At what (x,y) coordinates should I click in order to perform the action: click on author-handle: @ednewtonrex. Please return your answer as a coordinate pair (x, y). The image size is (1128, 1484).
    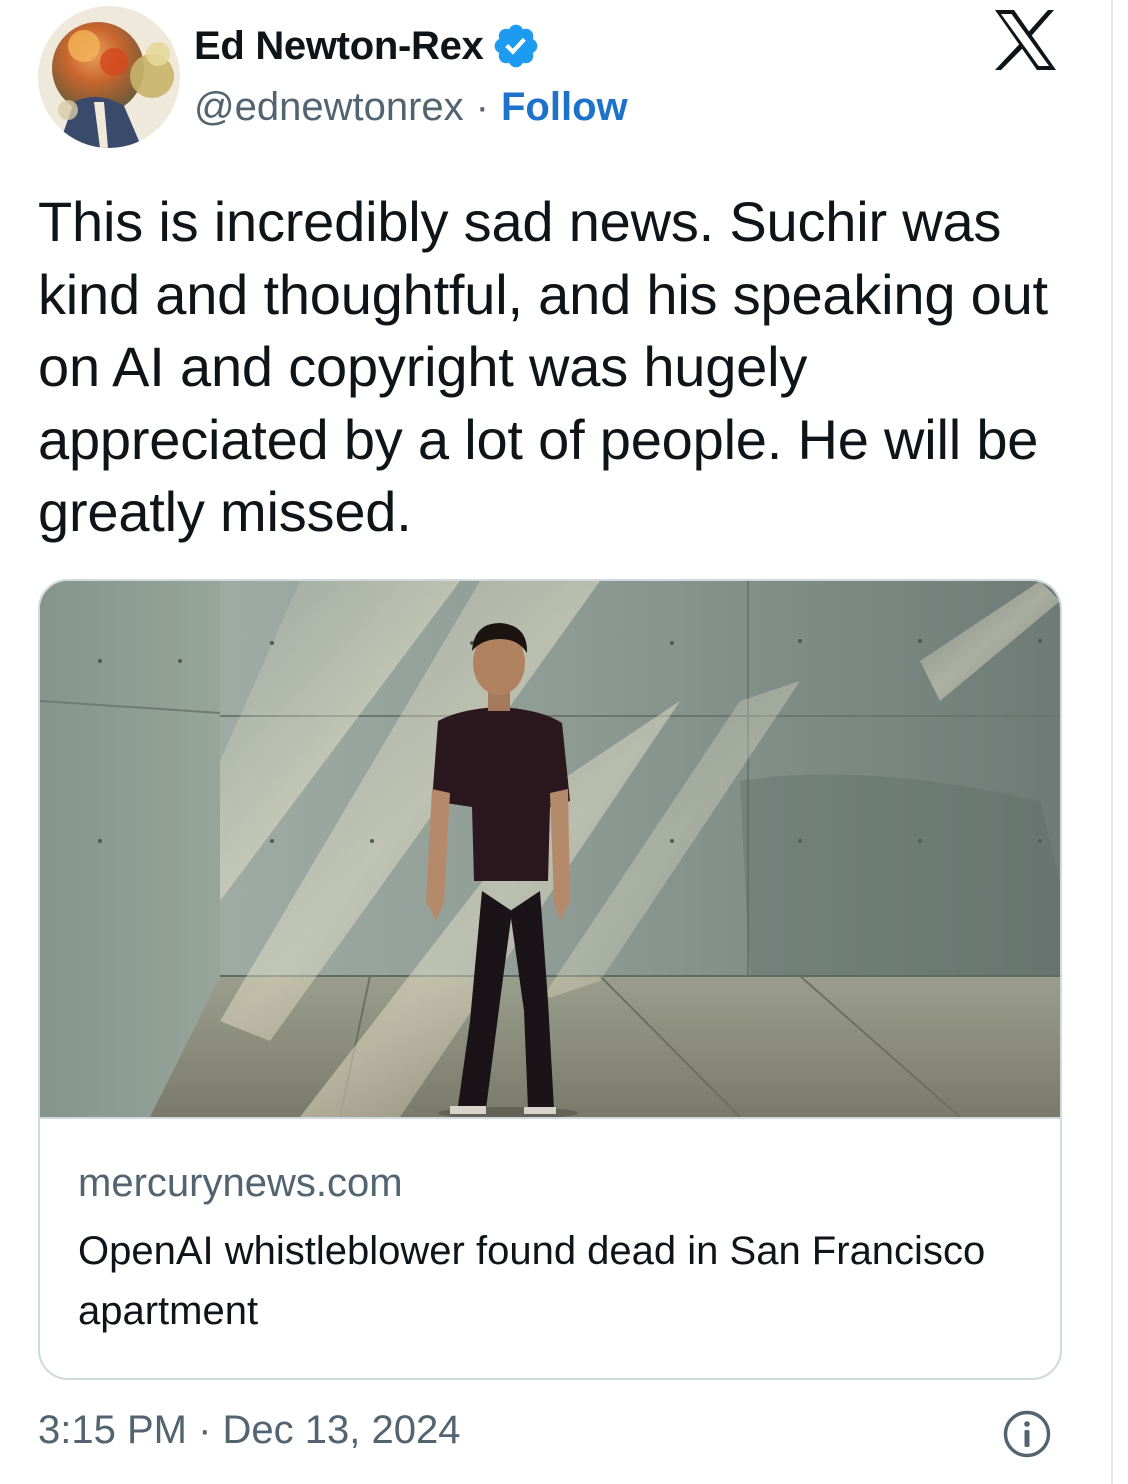
    Looking at the image, I should click on (329, 107).